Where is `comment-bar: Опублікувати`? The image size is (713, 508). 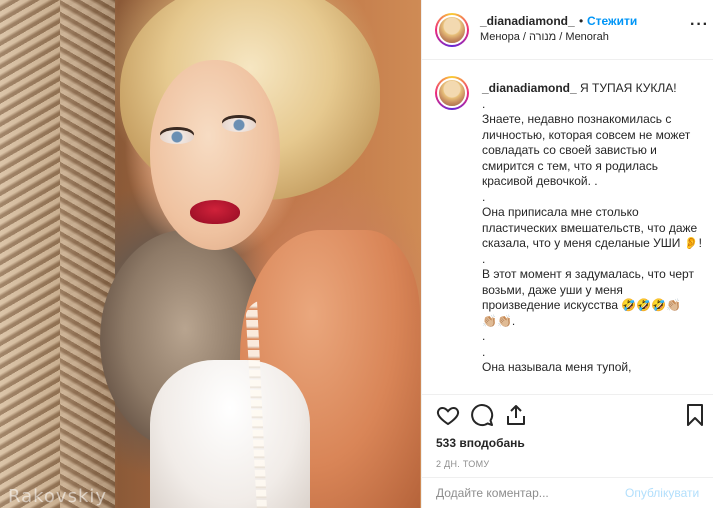 comment-bar: Опублікувати is located at coordinates (567, 490).